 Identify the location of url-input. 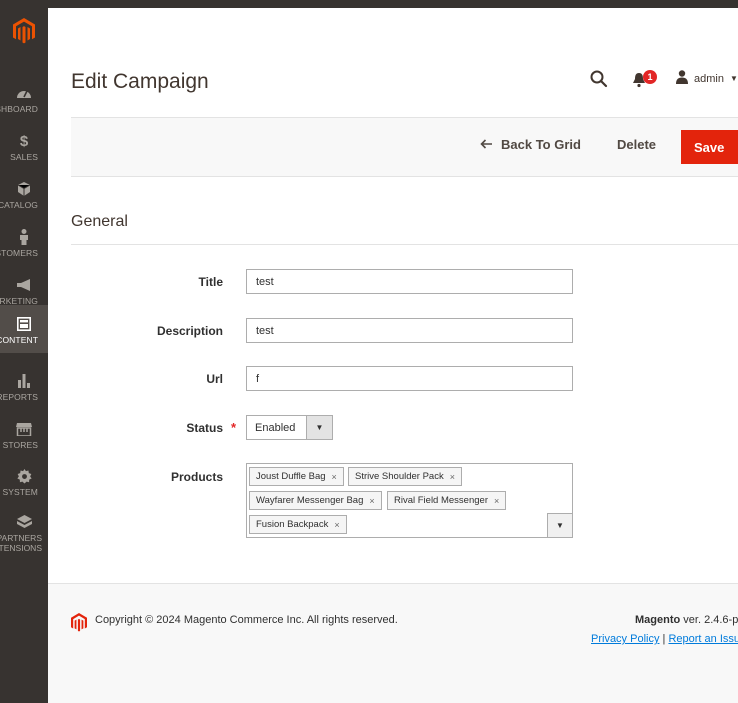
(409, 378).